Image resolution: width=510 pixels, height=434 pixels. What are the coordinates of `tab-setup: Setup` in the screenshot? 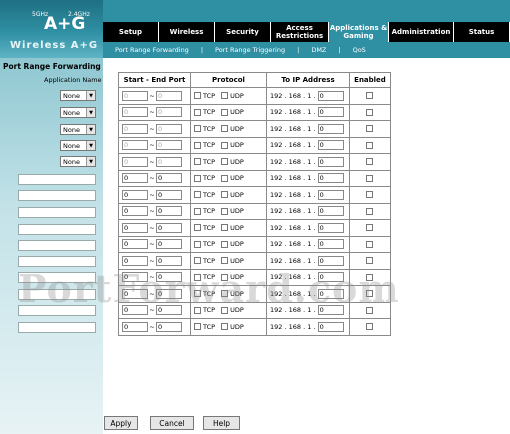 It's located at (131, 32).